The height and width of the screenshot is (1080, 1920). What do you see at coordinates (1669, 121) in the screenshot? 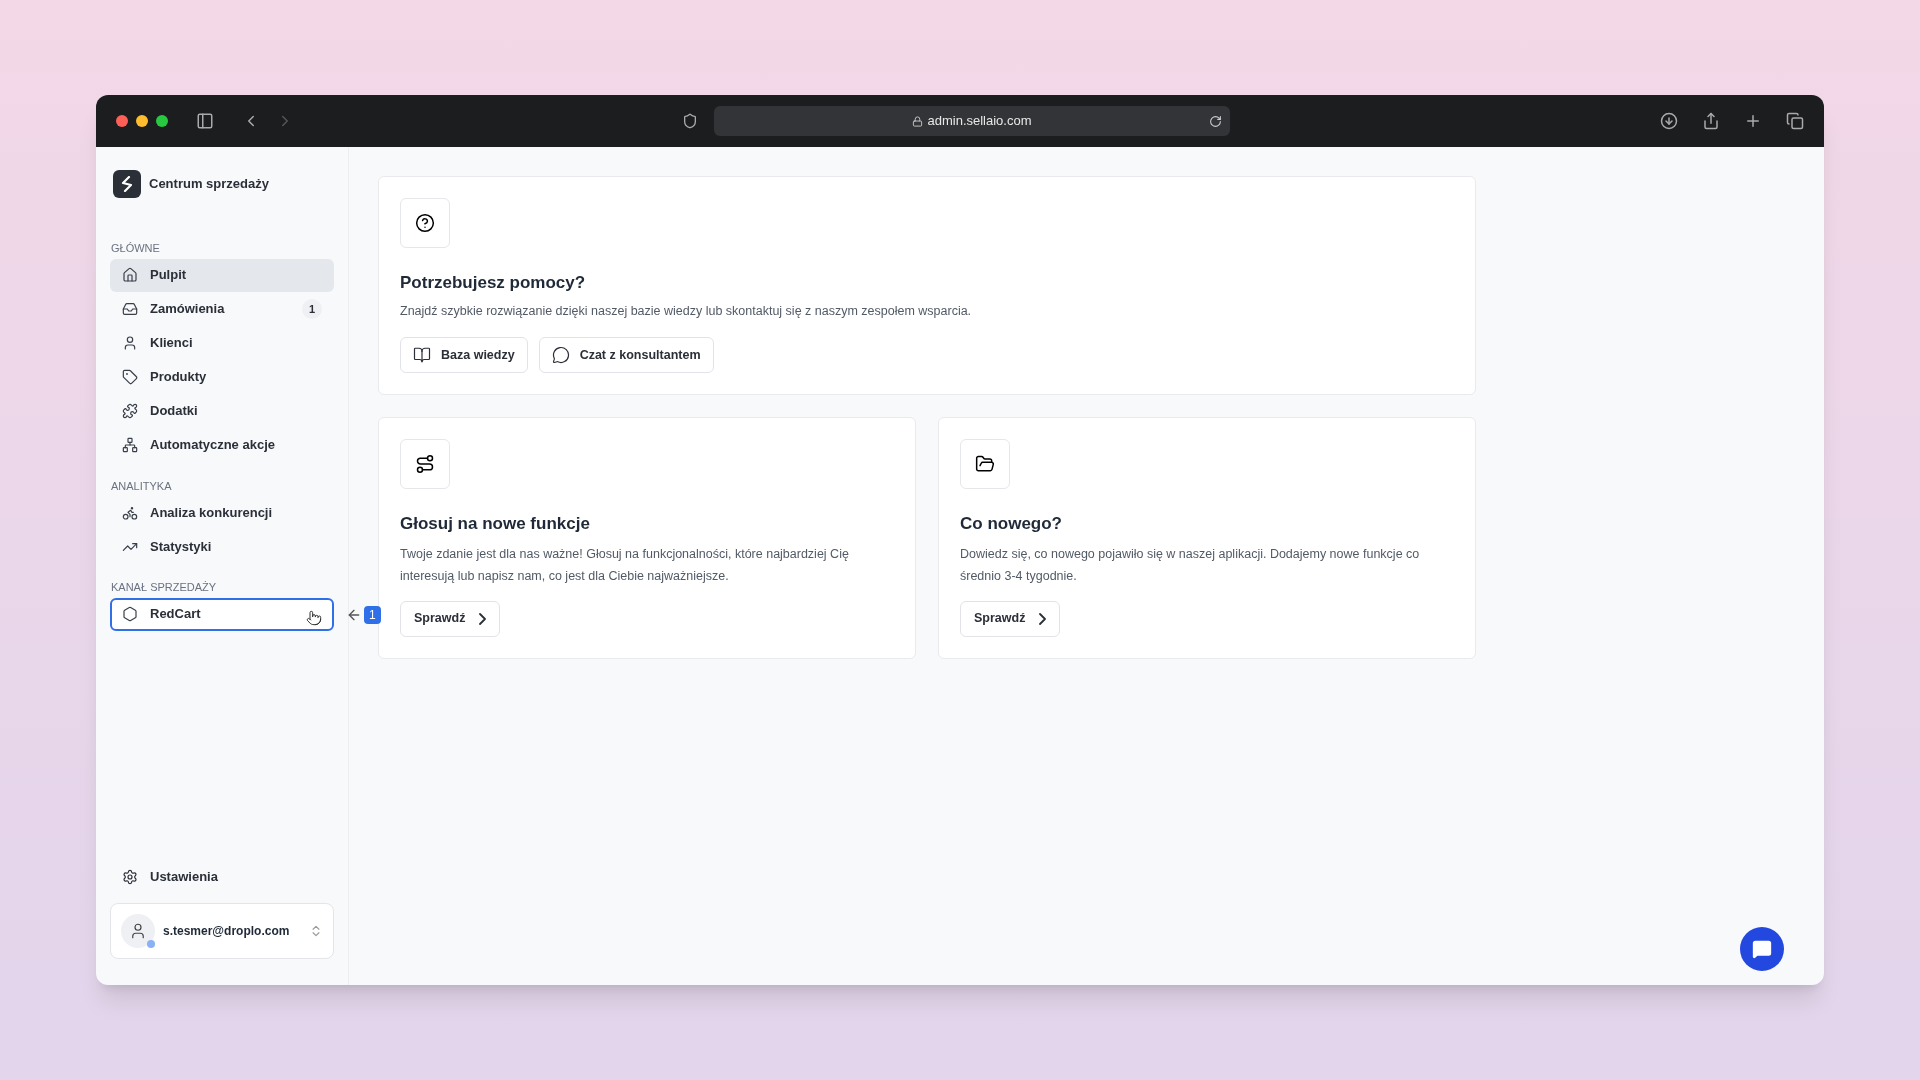
I see `download-icon` at bounding box center [1669, 121].